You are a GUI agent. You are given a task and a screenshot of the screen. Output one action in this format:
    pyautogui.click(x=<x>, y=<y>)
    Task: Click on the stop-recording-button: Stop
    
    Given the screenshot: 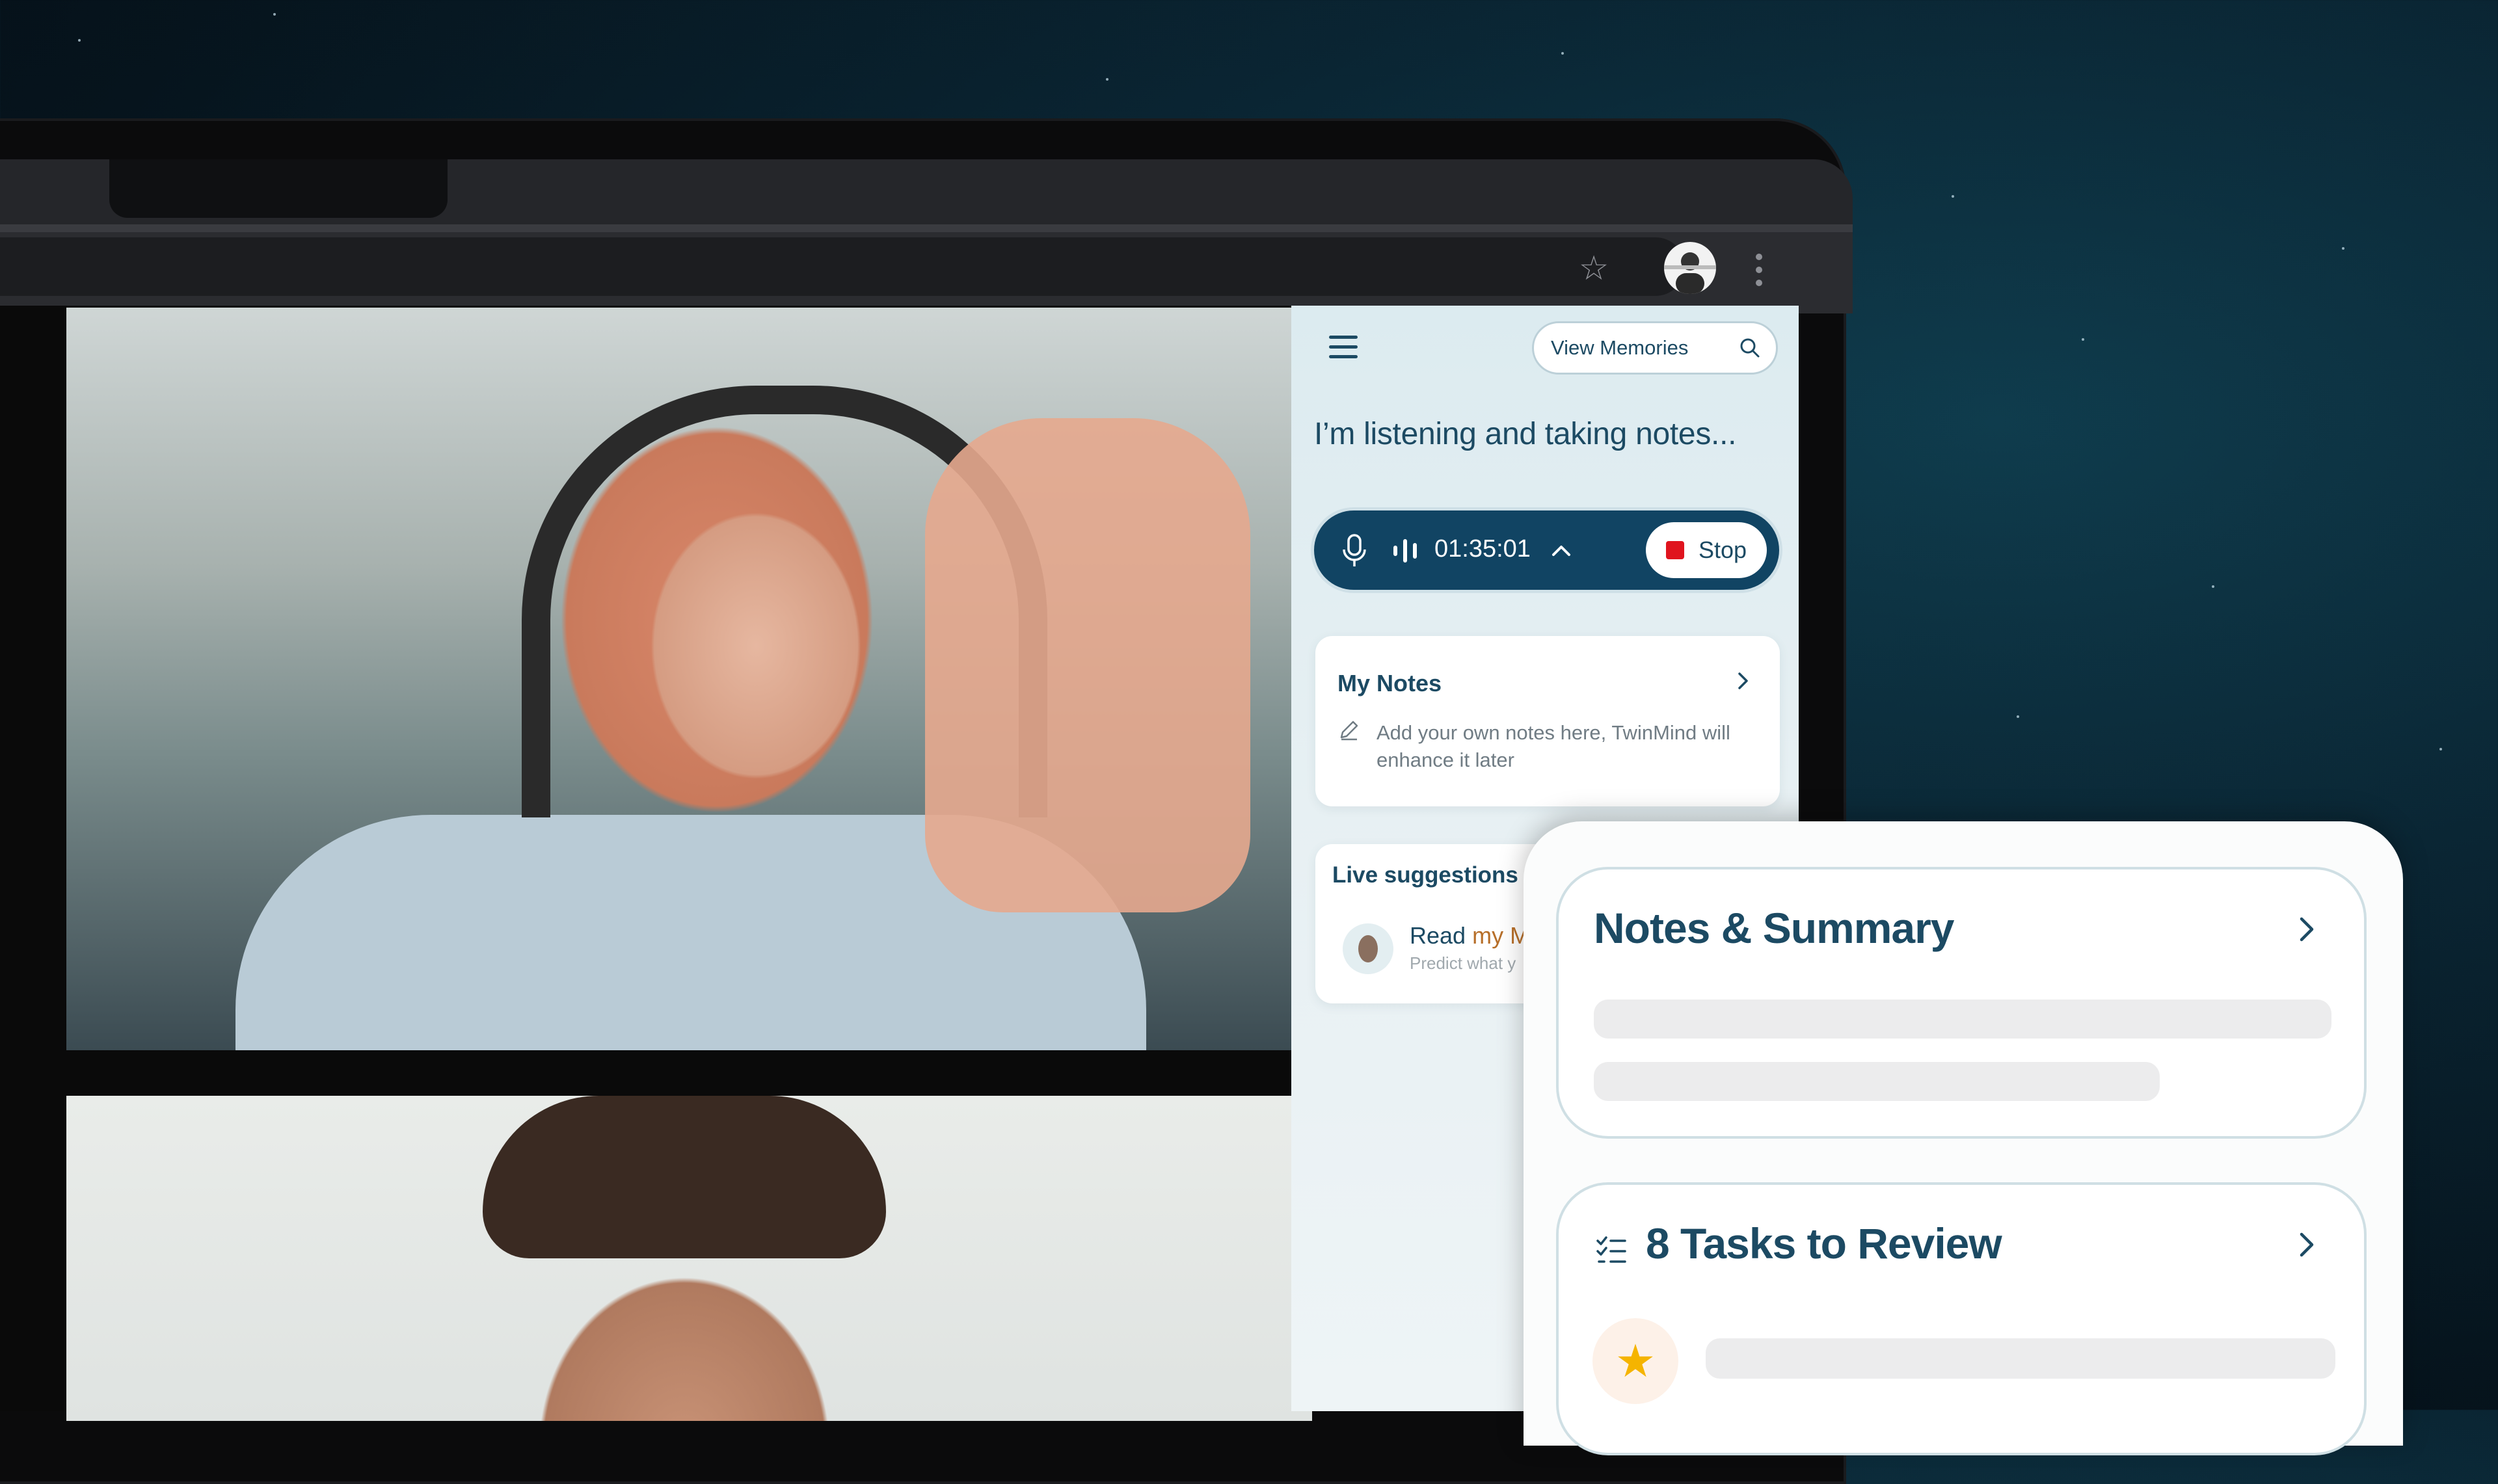 What is the action you would take?
    pyautogui.click(x=1706, y=550)
    